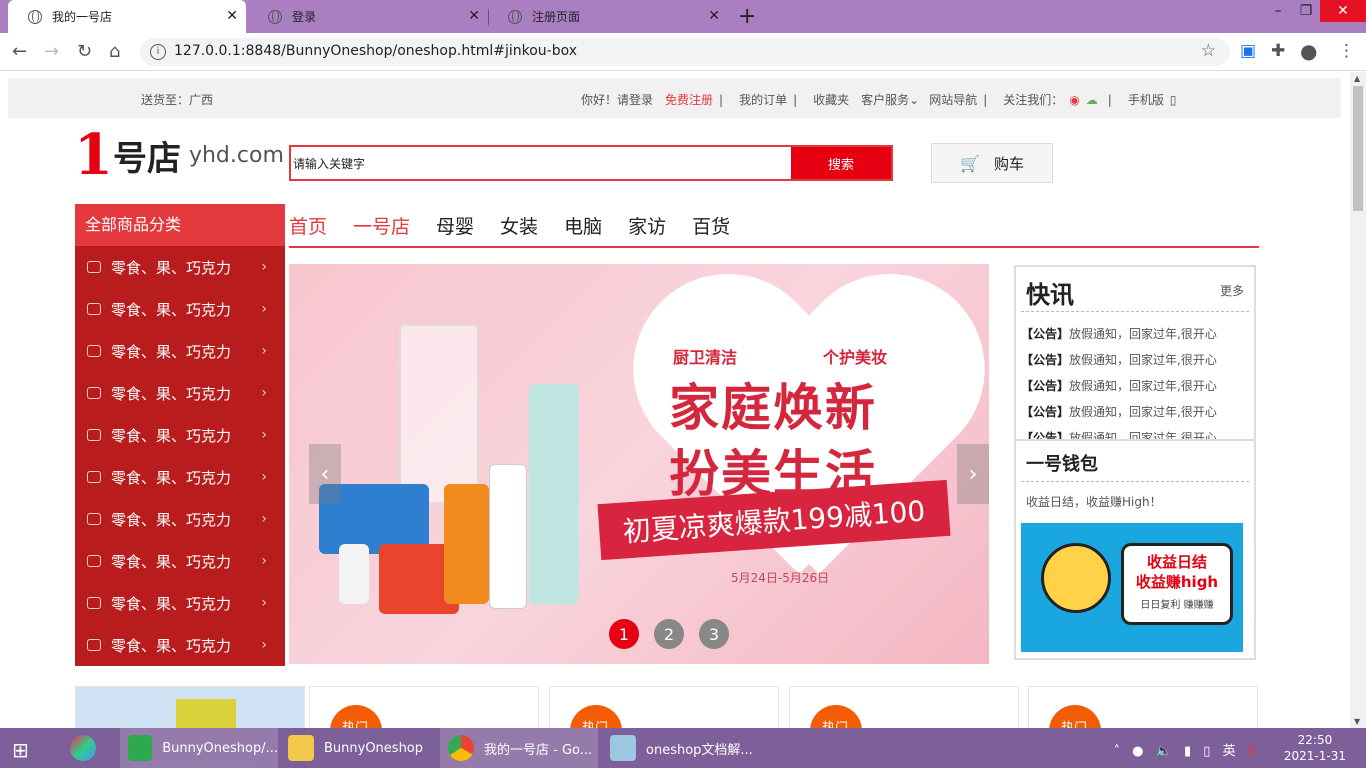 The height and width of the screenshot is (768, 1366). What do you see at coordinates (127, 16) in the screenshot?
I see `tab-my-yhd: 我的一号店 ✕` at bounding box center [127, 16].